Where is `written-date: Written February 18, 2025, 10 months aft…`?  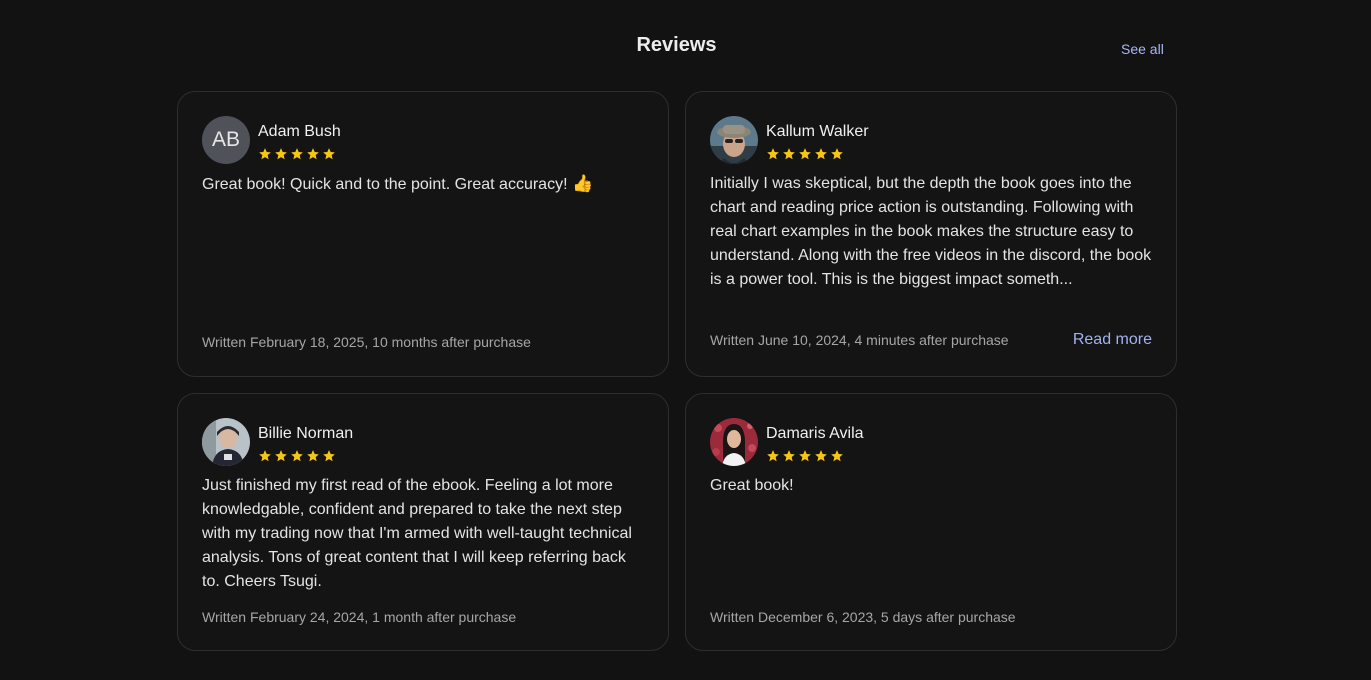 written-date: Written February 18, 2025, 10 months aft… is located at coordinates (366, 342).